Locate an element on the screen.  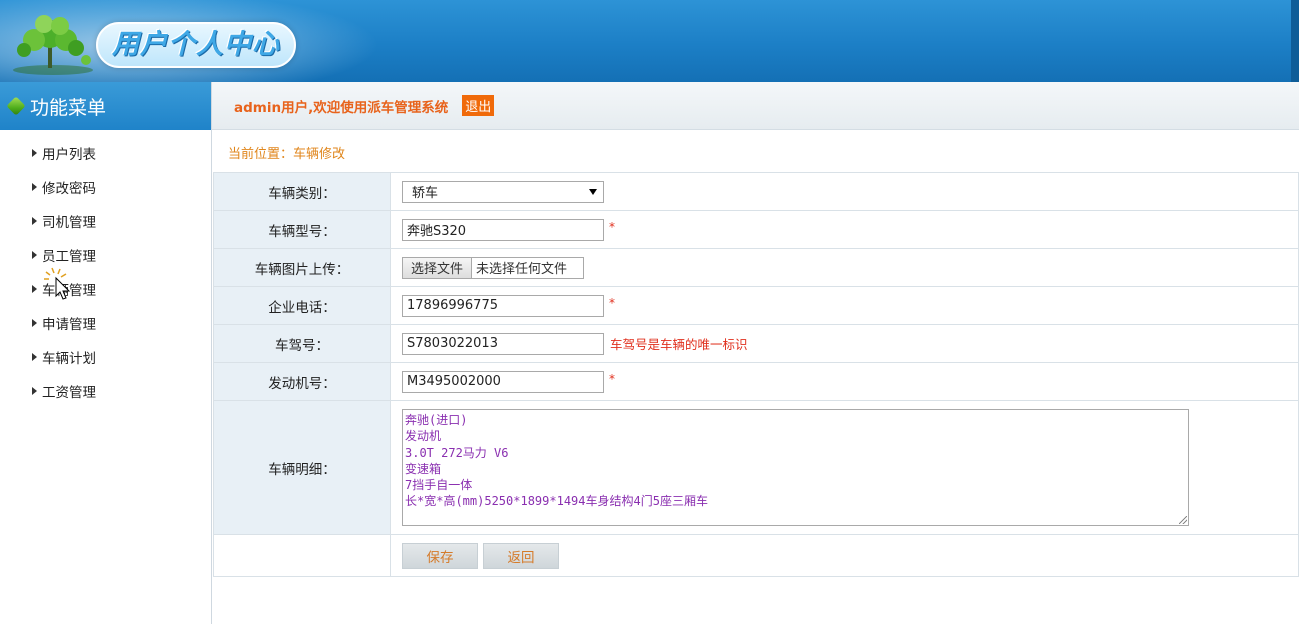
form-row-model: 车辆型号： 奔驰S320 * is located at coordinates (756, 229).